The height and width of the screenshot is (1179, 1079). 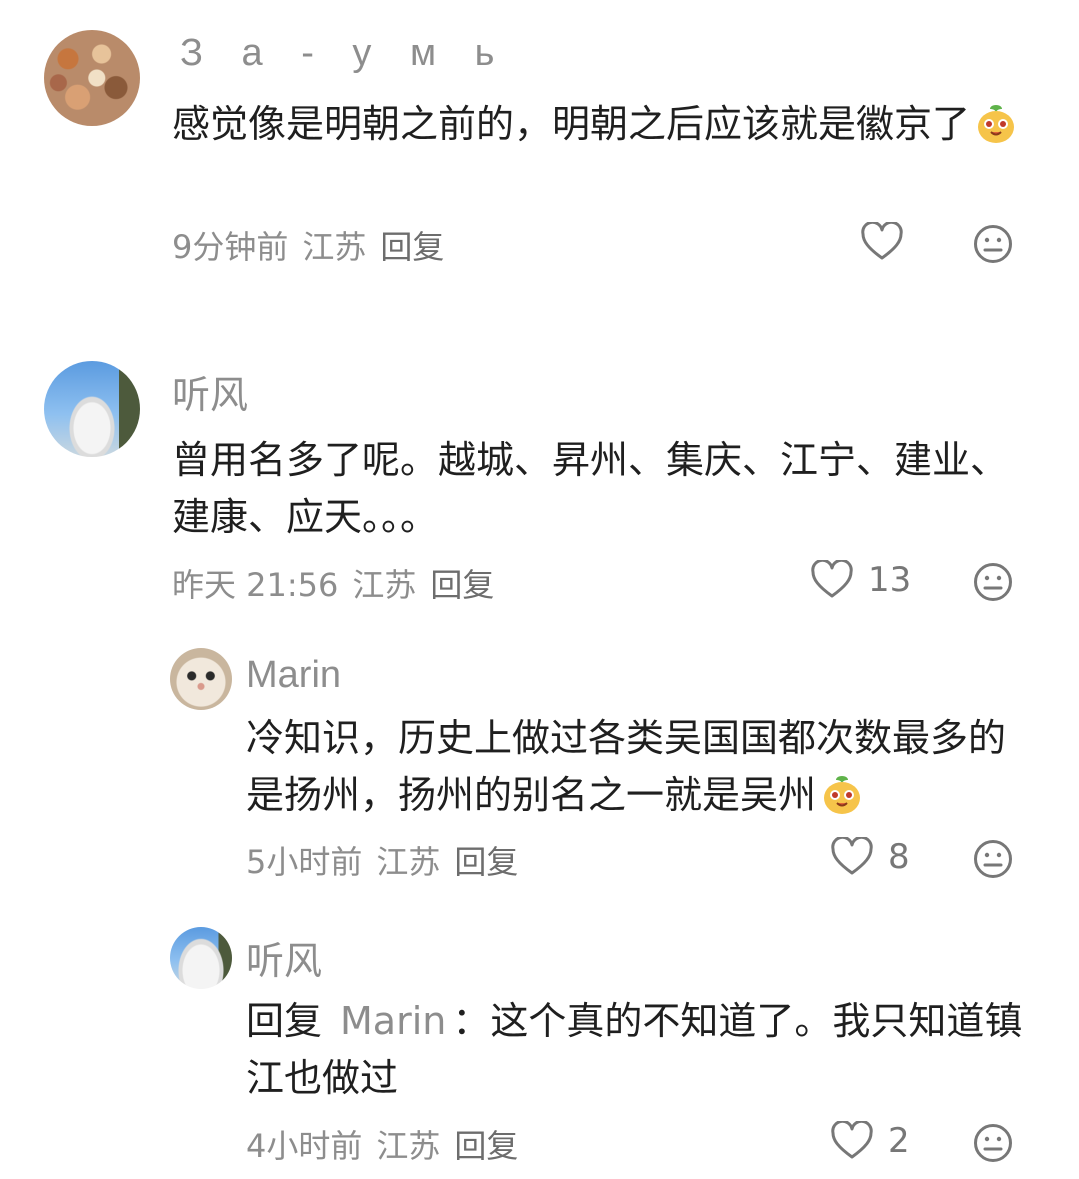 What do you see at coordinates (304, 1146) in the screenshot?
I see `timestamp: 4小时前` at bounding box center [304, 1146].